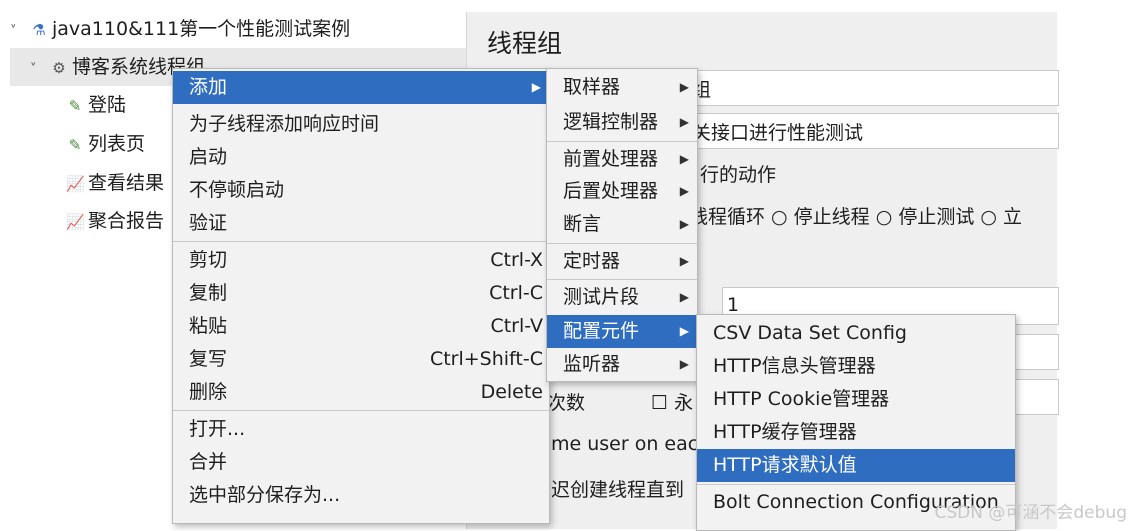 The width and height of the screenshot is (1135, 531). I want to click on menu-item-merge: 合并, so click(361, 462).